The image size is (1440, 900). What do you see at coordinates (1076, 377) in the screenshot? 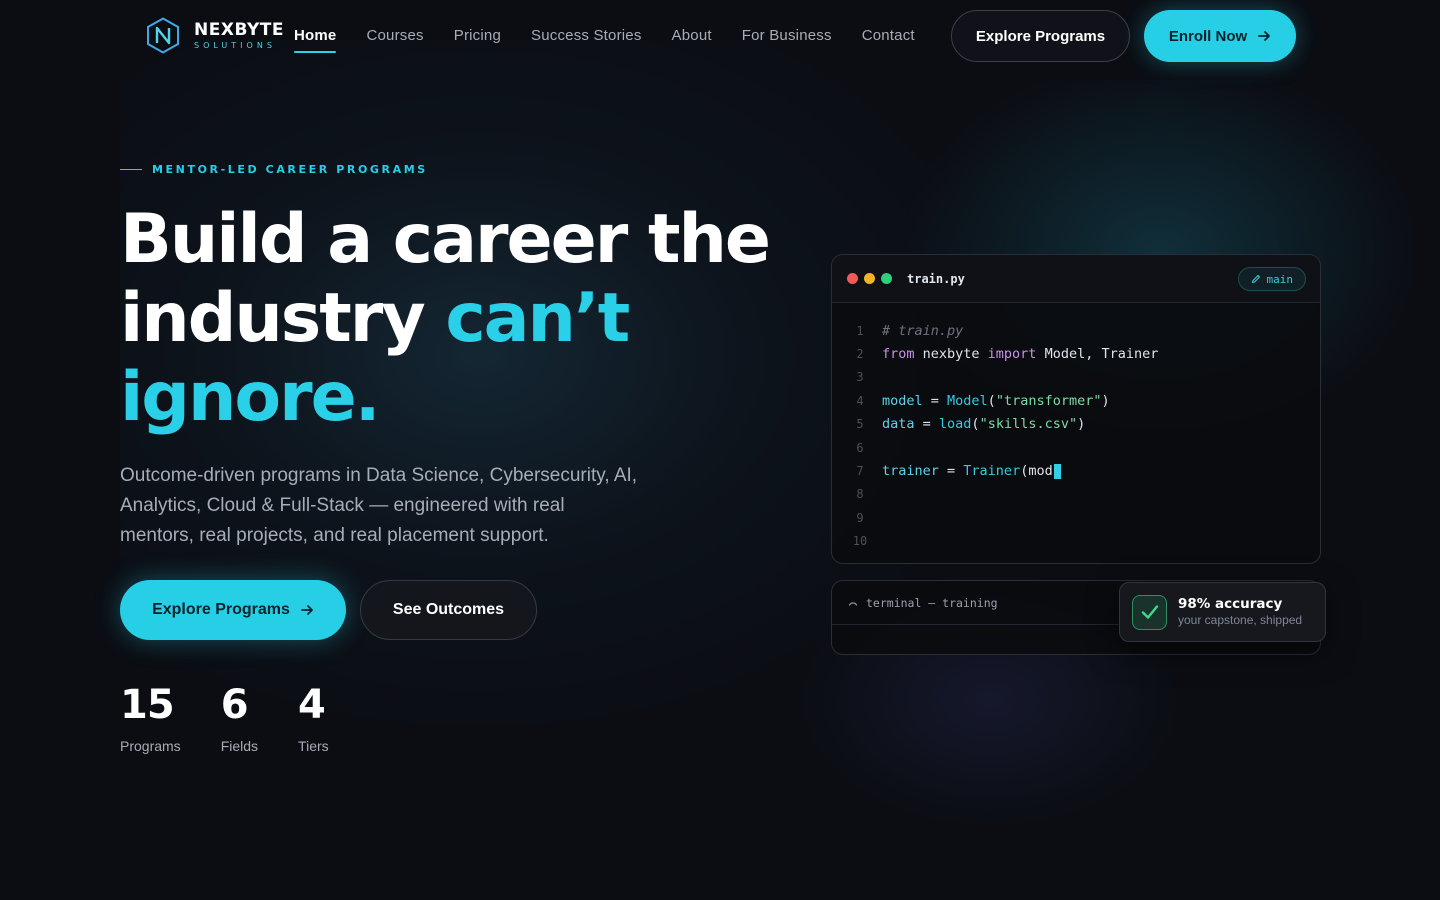
I see `code-line: 3` at bounding box center [1076, 377].